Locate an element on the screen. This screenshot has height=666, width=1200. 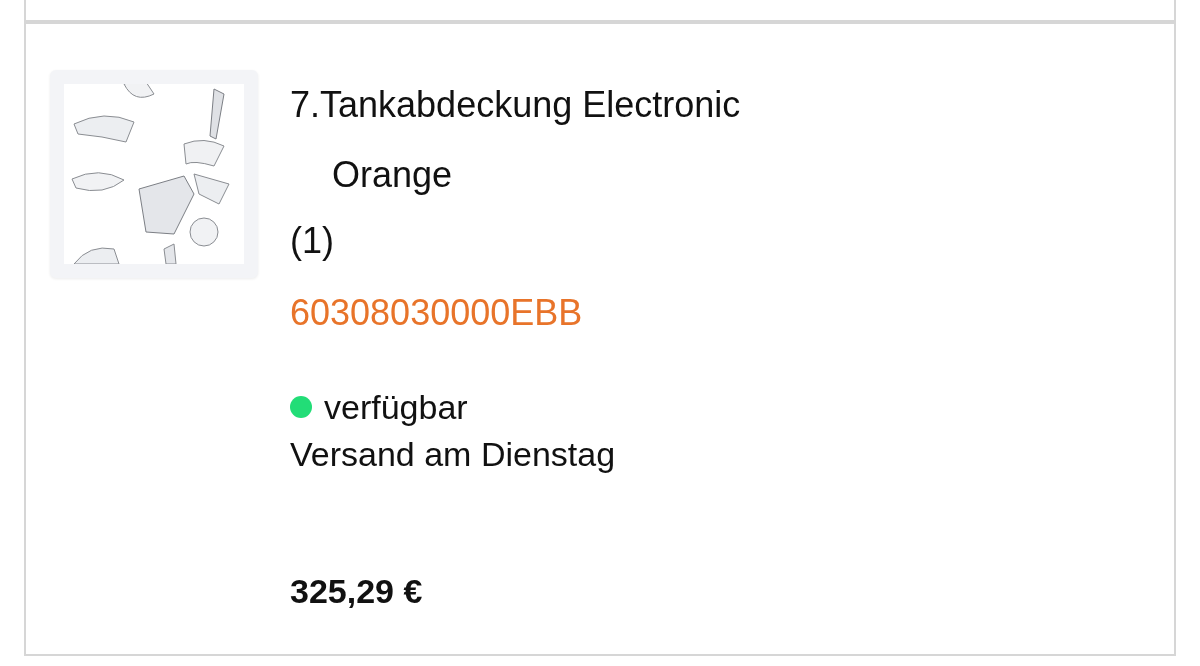
product-title: 7.Tankabdeckung Electronic Orange is located at coordinates (550, 140).